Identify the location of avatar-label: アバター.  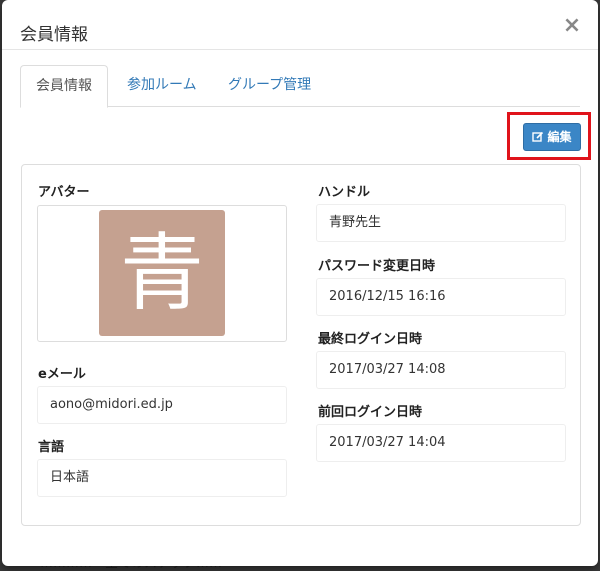
(64, 192).